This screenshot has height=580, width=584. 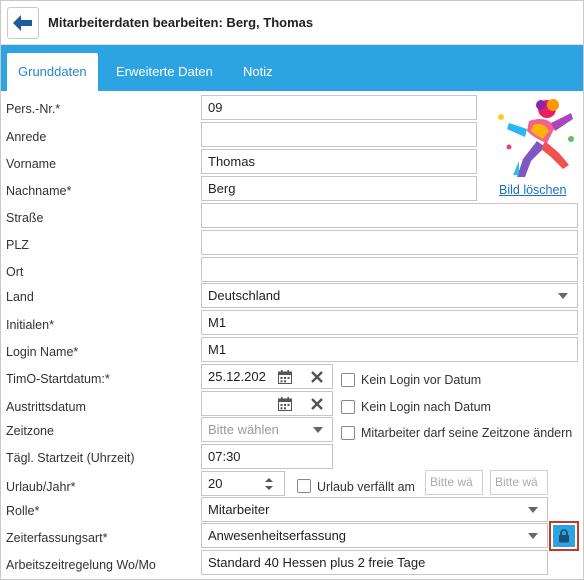 What do you see at coordinates (389, 322) in the screenshot?
I see `initialen-input: M1` at bounding box center [389, 322].